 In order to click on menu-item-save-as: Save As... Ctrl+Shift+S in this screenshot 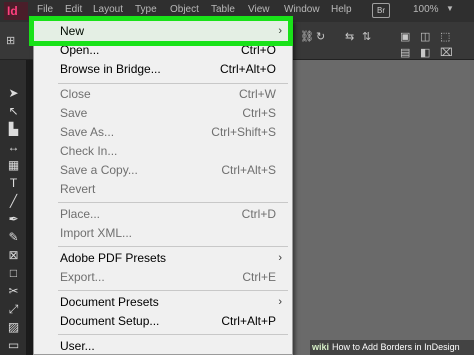, I will do `click(163, 132)`.